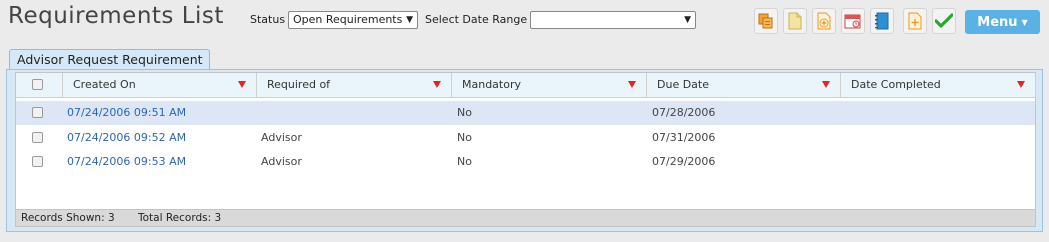 This screenshot has width=1049, height=242. I want to click on created-on-link: 07/24/2006 09:52 AM, so click(126, 138).